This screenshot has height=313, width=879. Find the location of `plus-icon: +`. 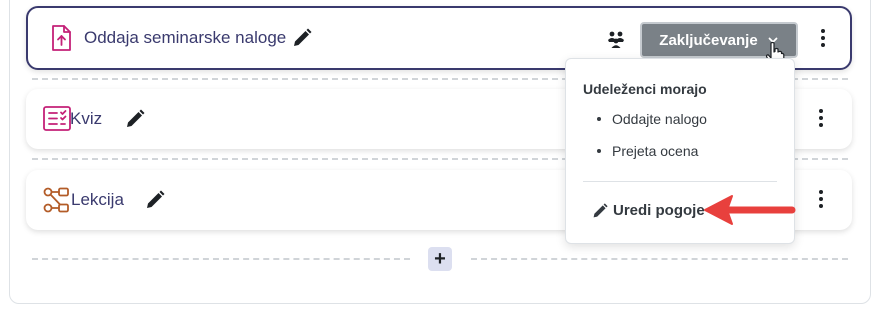

plus-icon: + is located at coordinates (440, 259).